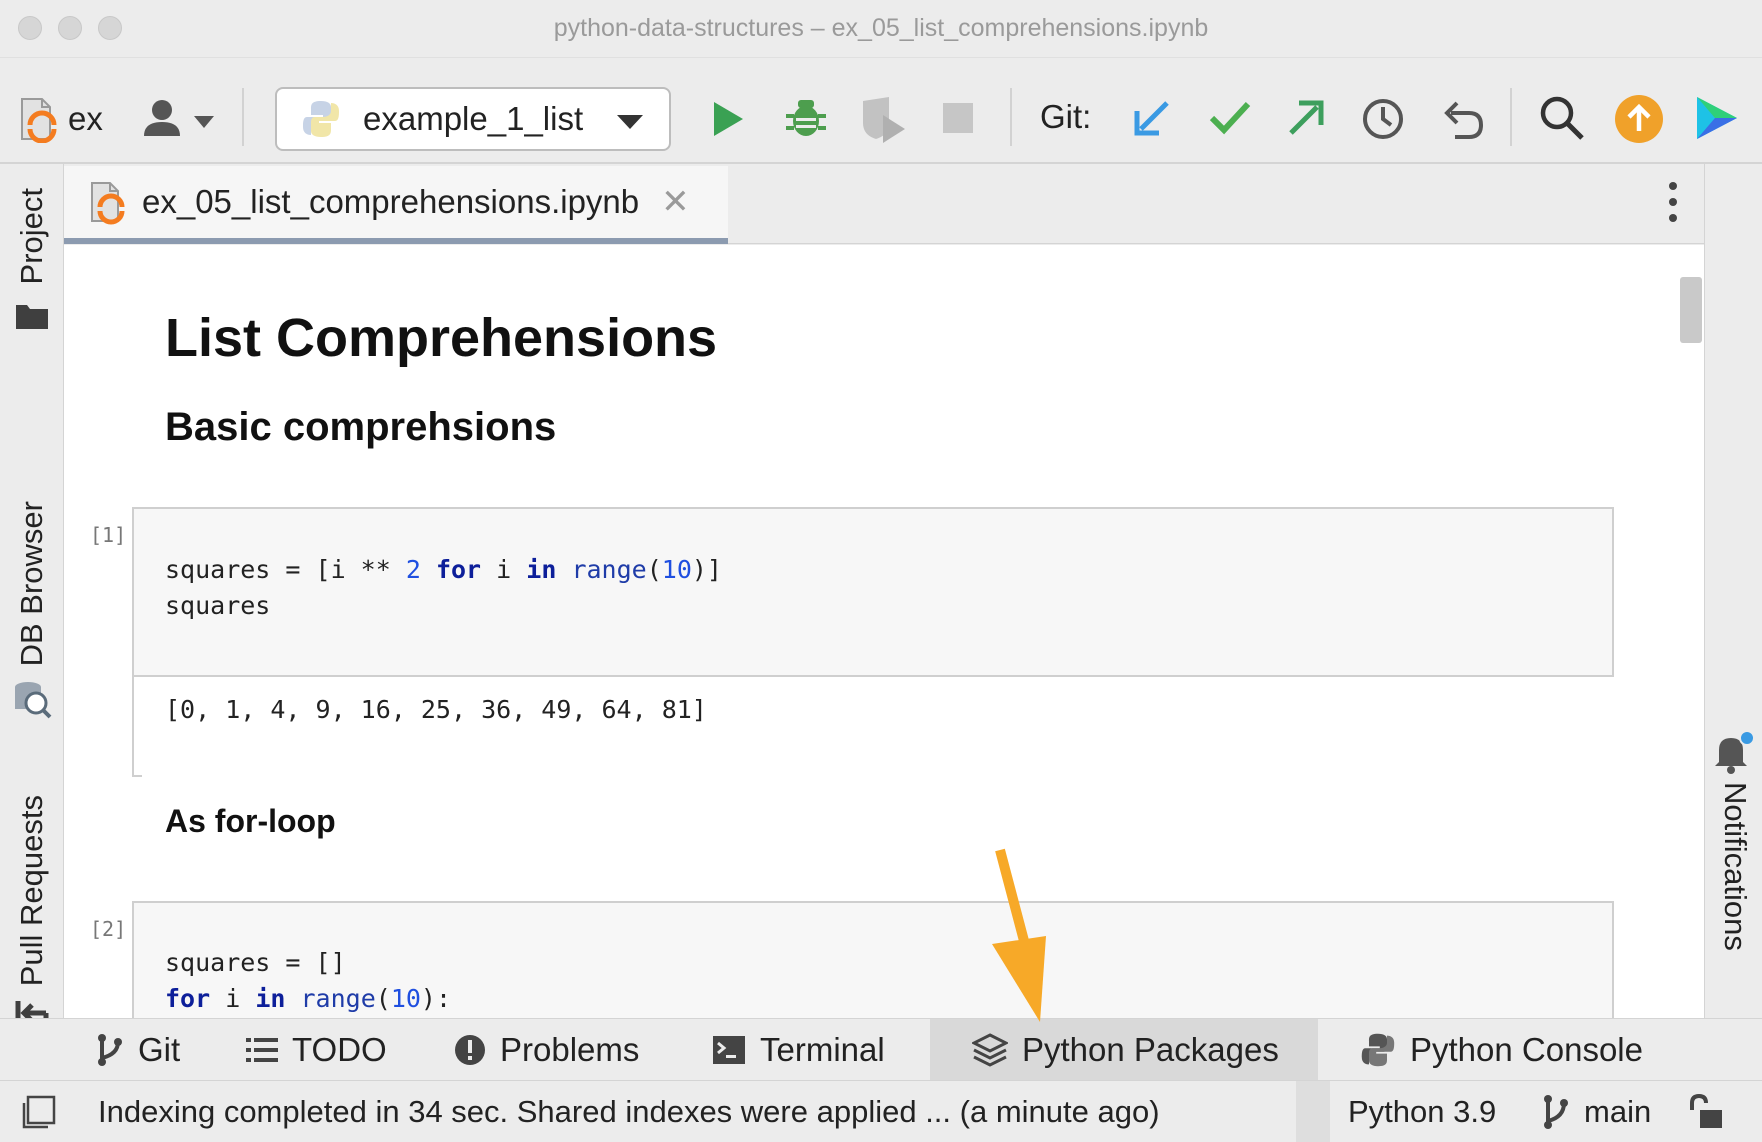 Image resolution: width=1762 pixels, height=1142 pixels. I want to click on checkmark-icon, so click(1230, 118).